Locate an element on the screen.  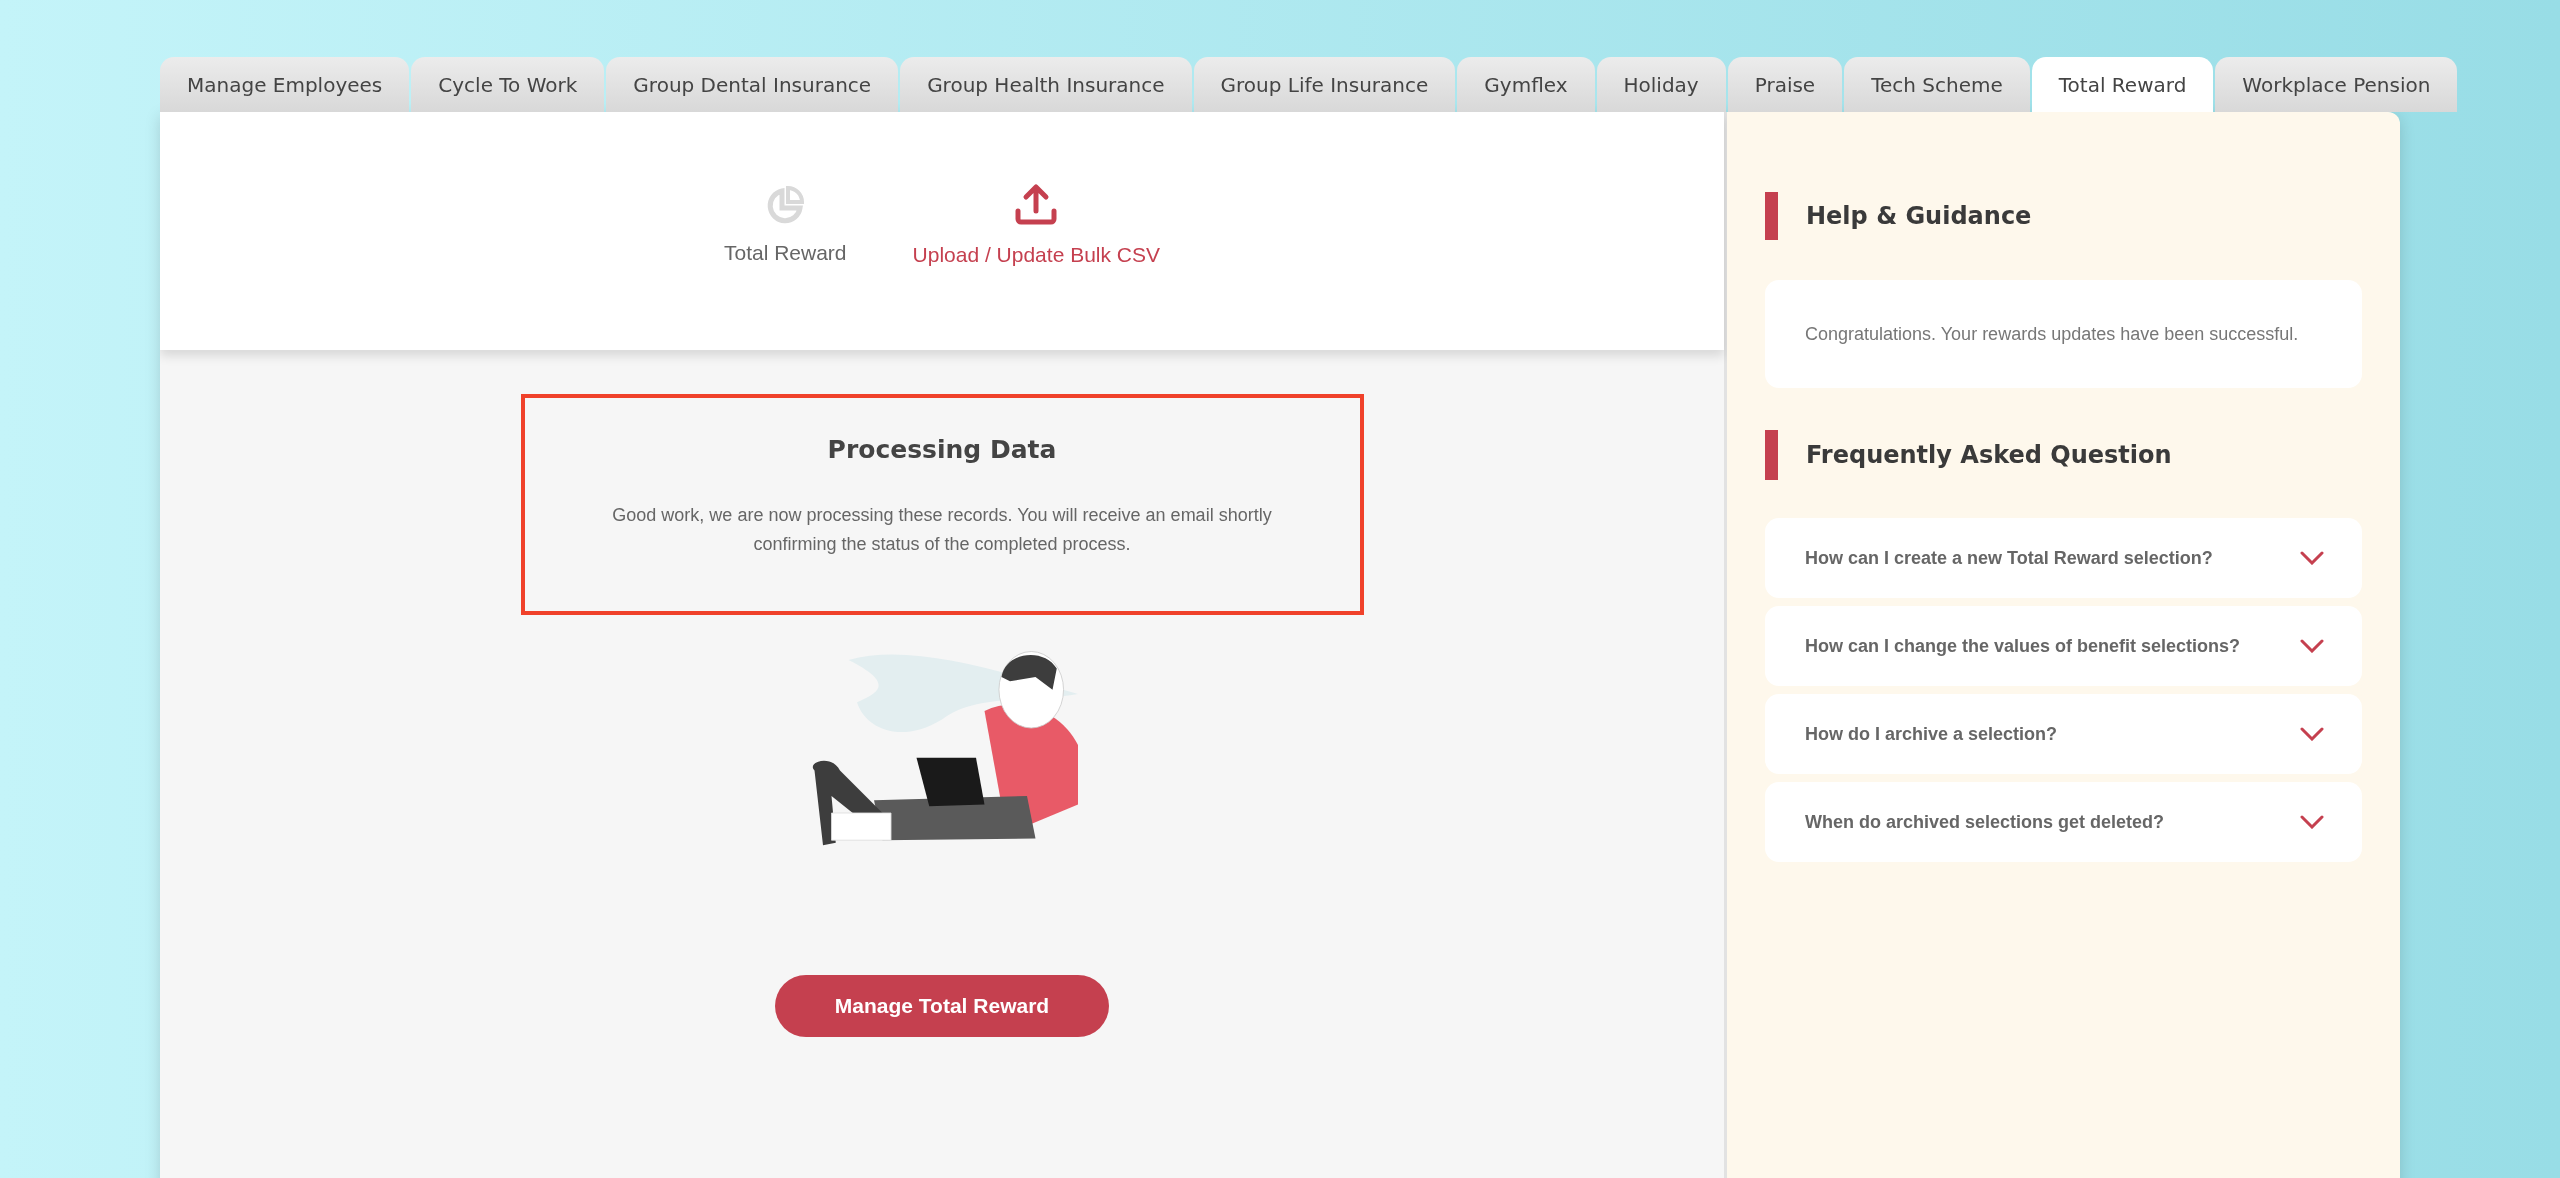
tab: Group Dental Insurance is located at coordinates (752, 84).